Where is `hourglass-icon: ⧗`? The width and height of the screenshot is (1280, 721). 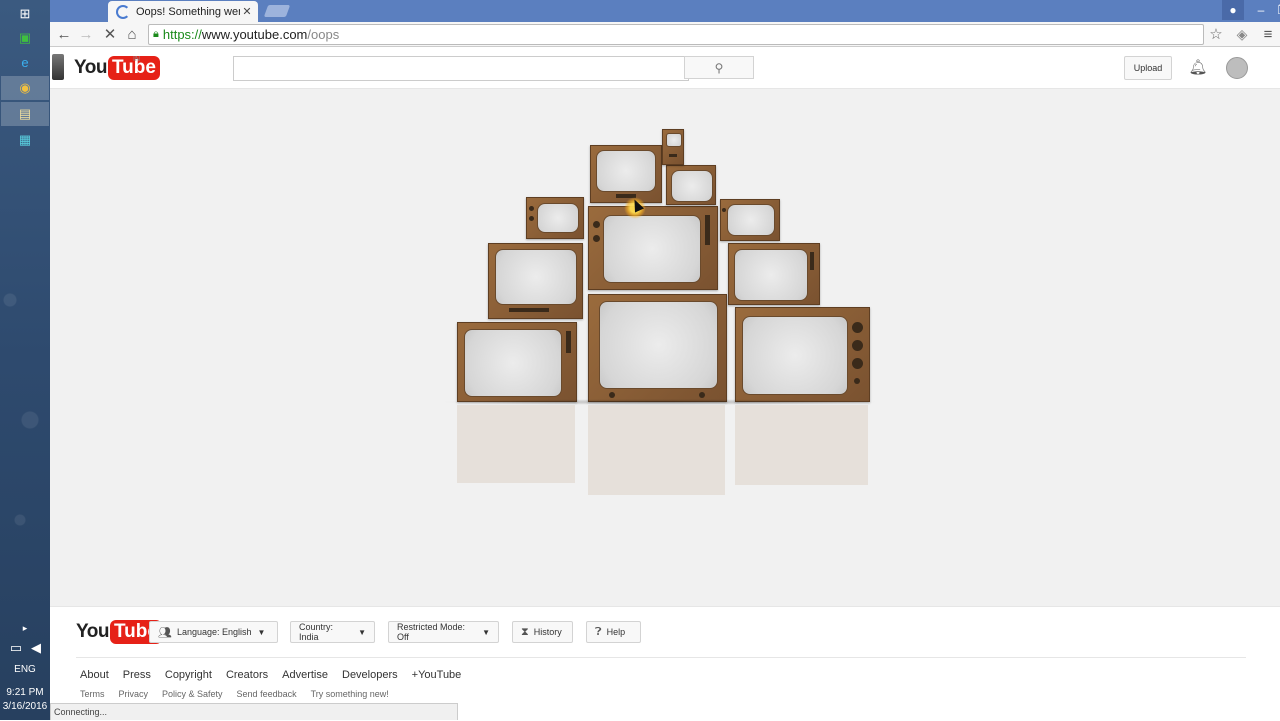
hourglass-icon: ⧗ is located at coordinates (525, 631).